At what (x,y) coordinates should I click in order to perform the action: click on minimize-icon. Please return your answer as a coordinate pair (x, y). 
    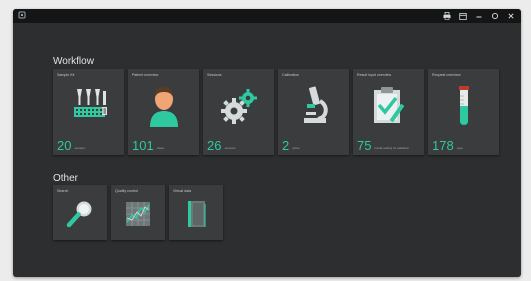
    Looking at the image, I should click on (478, 16).